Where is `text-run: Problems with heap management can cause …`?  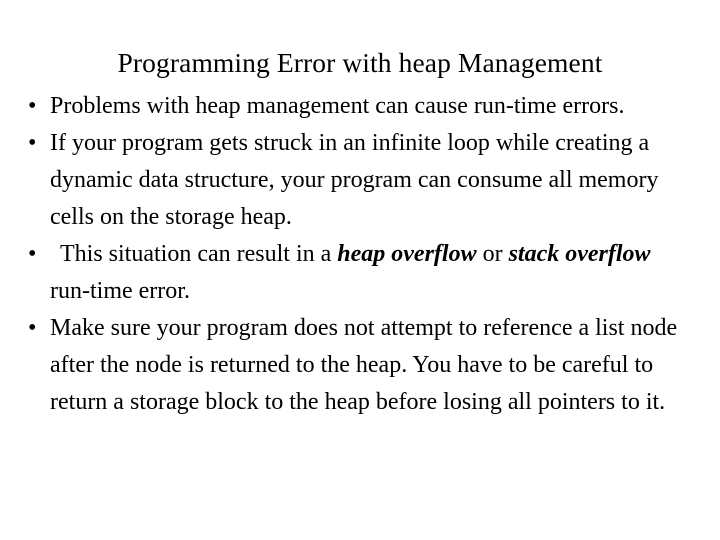
text-run: Problems with heap management can cause … is located at coordinates (337, 106).